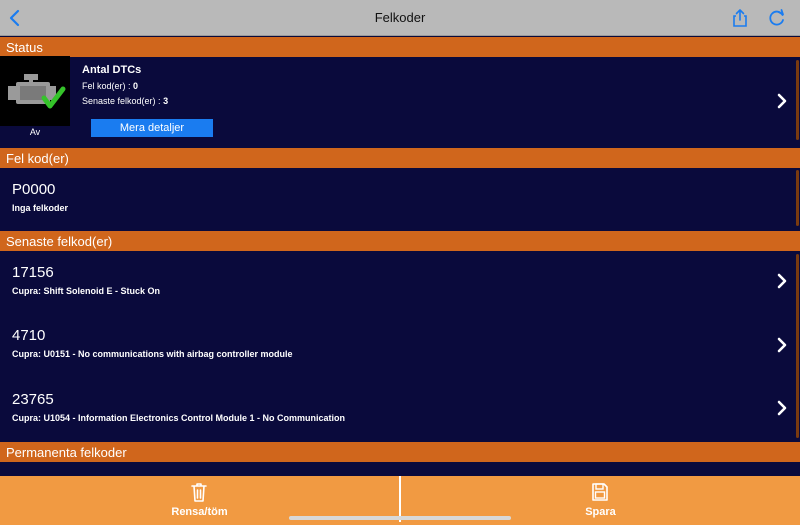 The height and width of the screenshot is (525, 800). What do you see at coordinates (400, 158) in the screenshot?
I see `section-header-fault-codes: Fel kod(er)` at bounding box center [400, 158].